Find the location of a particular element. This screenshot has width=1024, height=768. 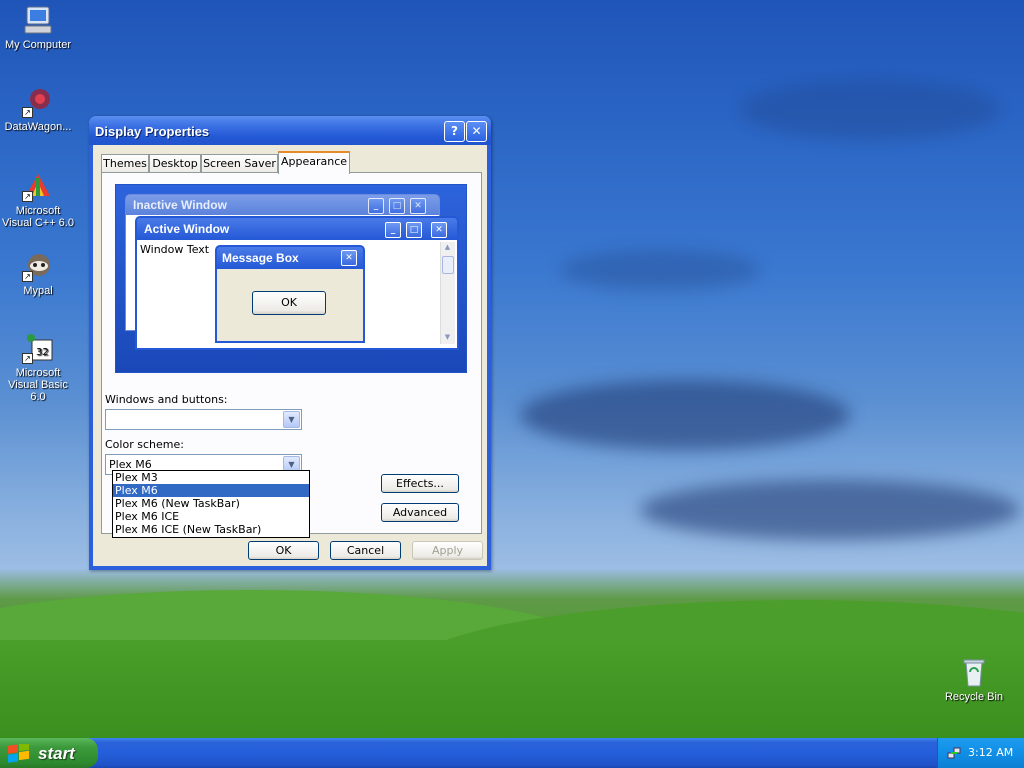

clock: 3:12 AM is located at coordinates (990, 752).